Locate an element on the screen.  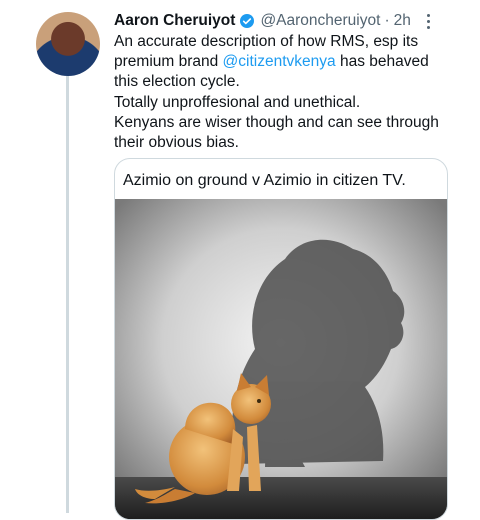
author-avatar is located at coordinates (68, 44).